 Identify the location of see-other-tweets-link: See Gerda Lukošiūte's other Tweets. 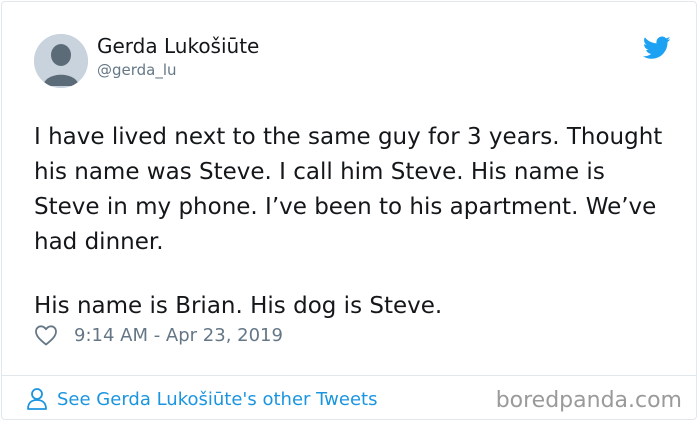
(201, 399).